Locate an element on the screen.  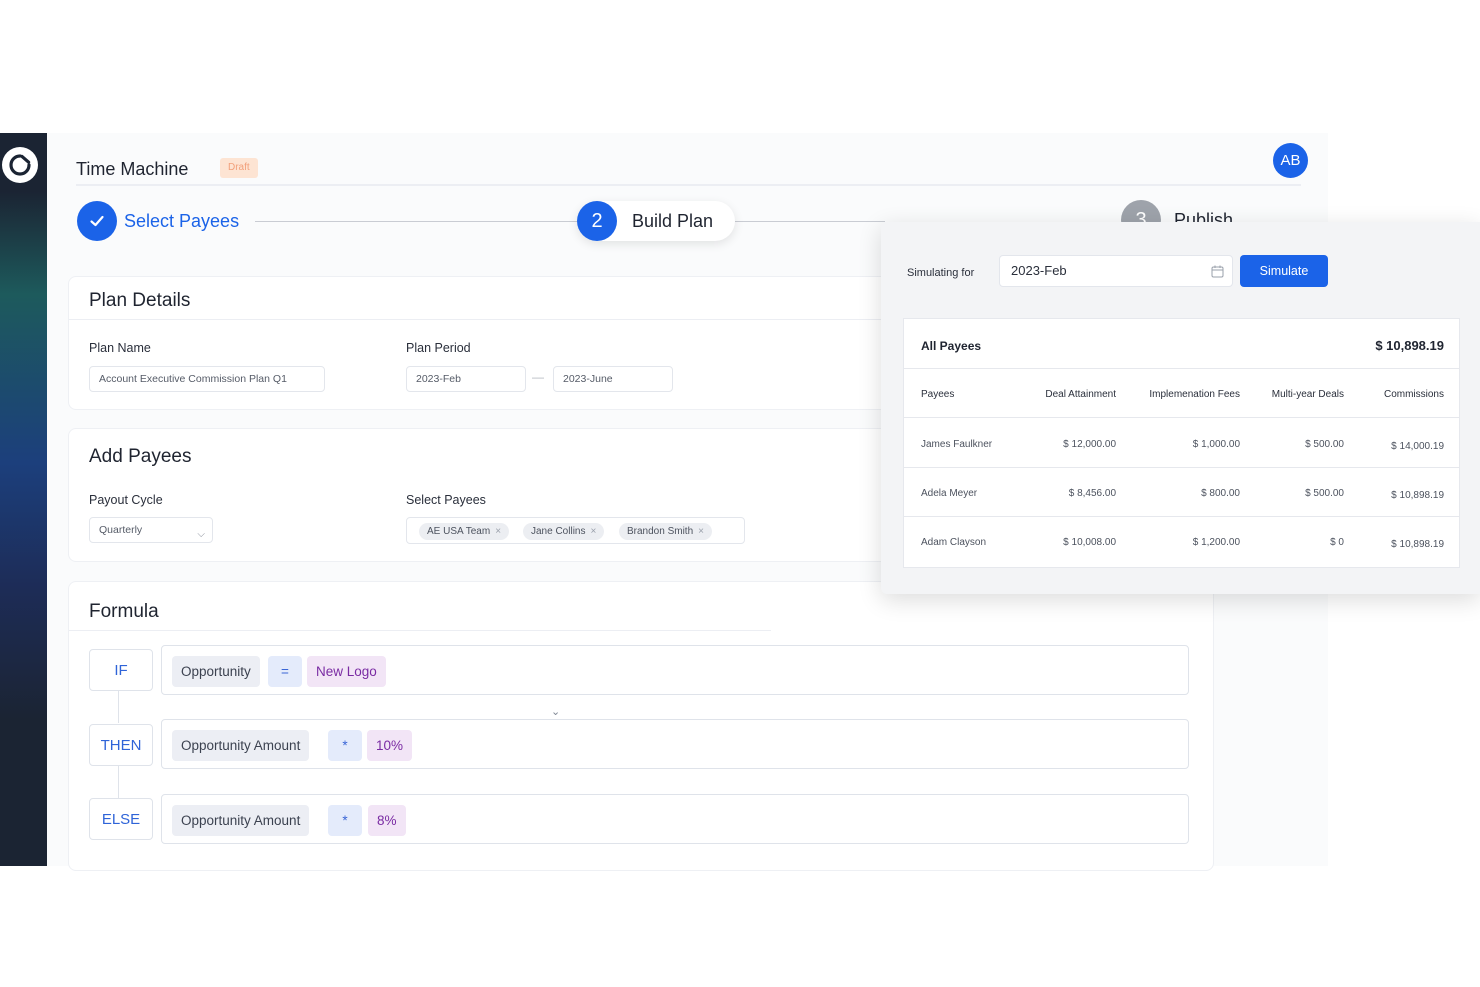
step-1-check-icon is located at coordinates (97, 221).